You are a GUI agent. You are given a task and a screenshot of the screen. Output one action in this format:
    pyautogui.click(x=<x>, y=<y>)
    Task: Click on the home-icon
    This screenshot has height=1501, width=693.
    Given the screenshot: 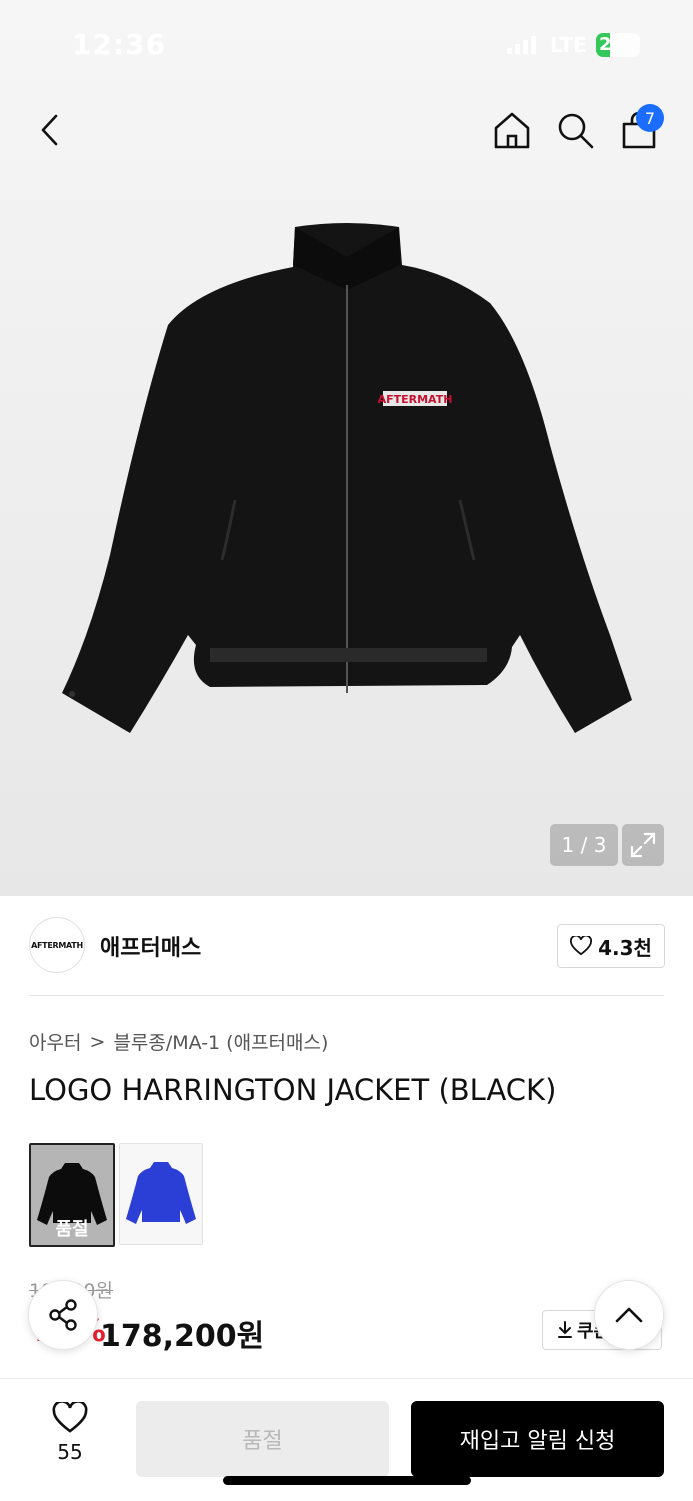 What is the action you would take?
    pyautogui.click(x=512, y=130)
    